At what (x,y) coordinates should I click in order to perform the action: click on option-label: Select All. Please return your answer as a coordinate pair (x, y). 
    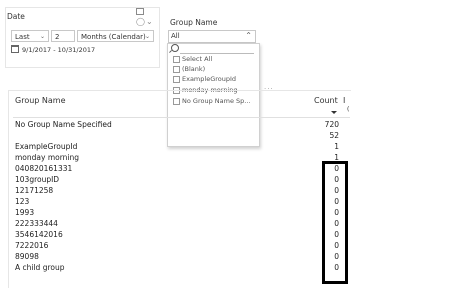
    Looking at the image, I should click on (197, 59).